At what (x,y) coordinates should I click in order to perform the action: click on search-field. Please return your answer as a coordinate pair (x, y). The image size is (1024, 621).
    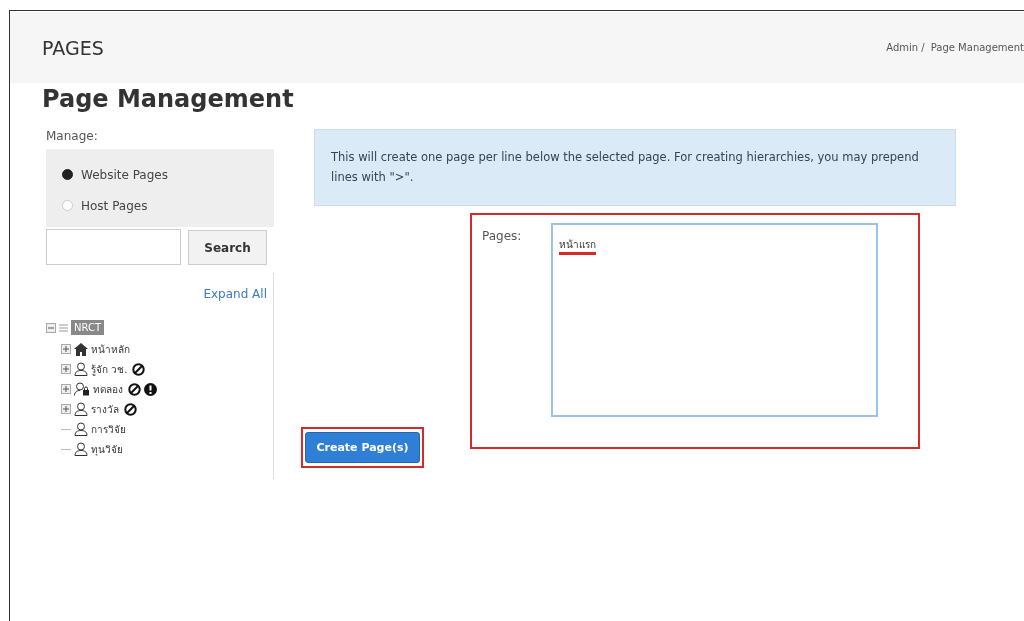
    Looking at the image, I should click on (113, 247).